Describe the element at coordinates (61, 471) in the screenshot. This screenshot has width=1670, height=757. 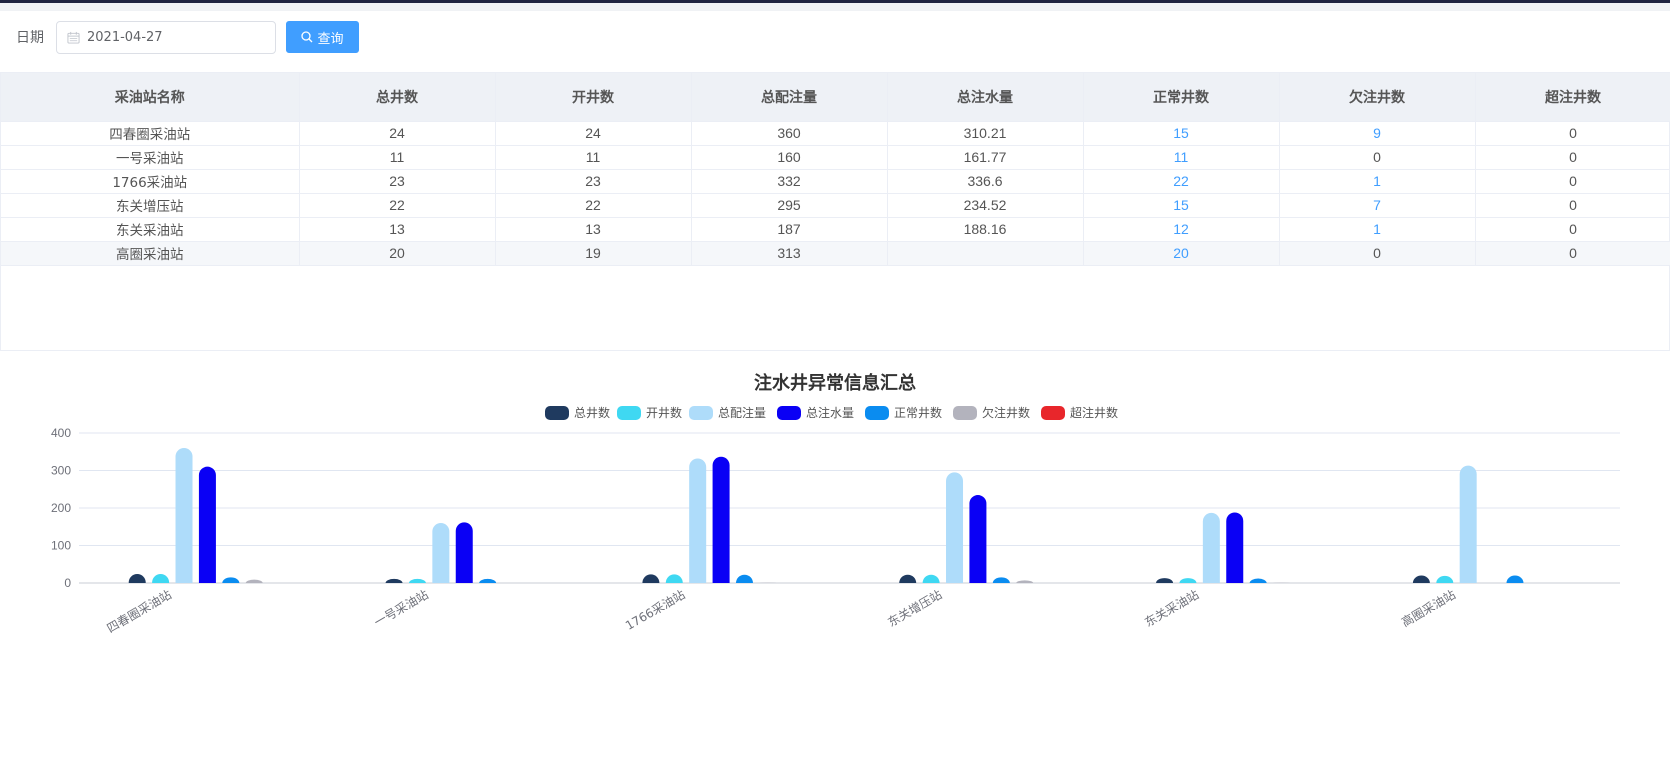
I see `y-tick-label: 300` at that location.